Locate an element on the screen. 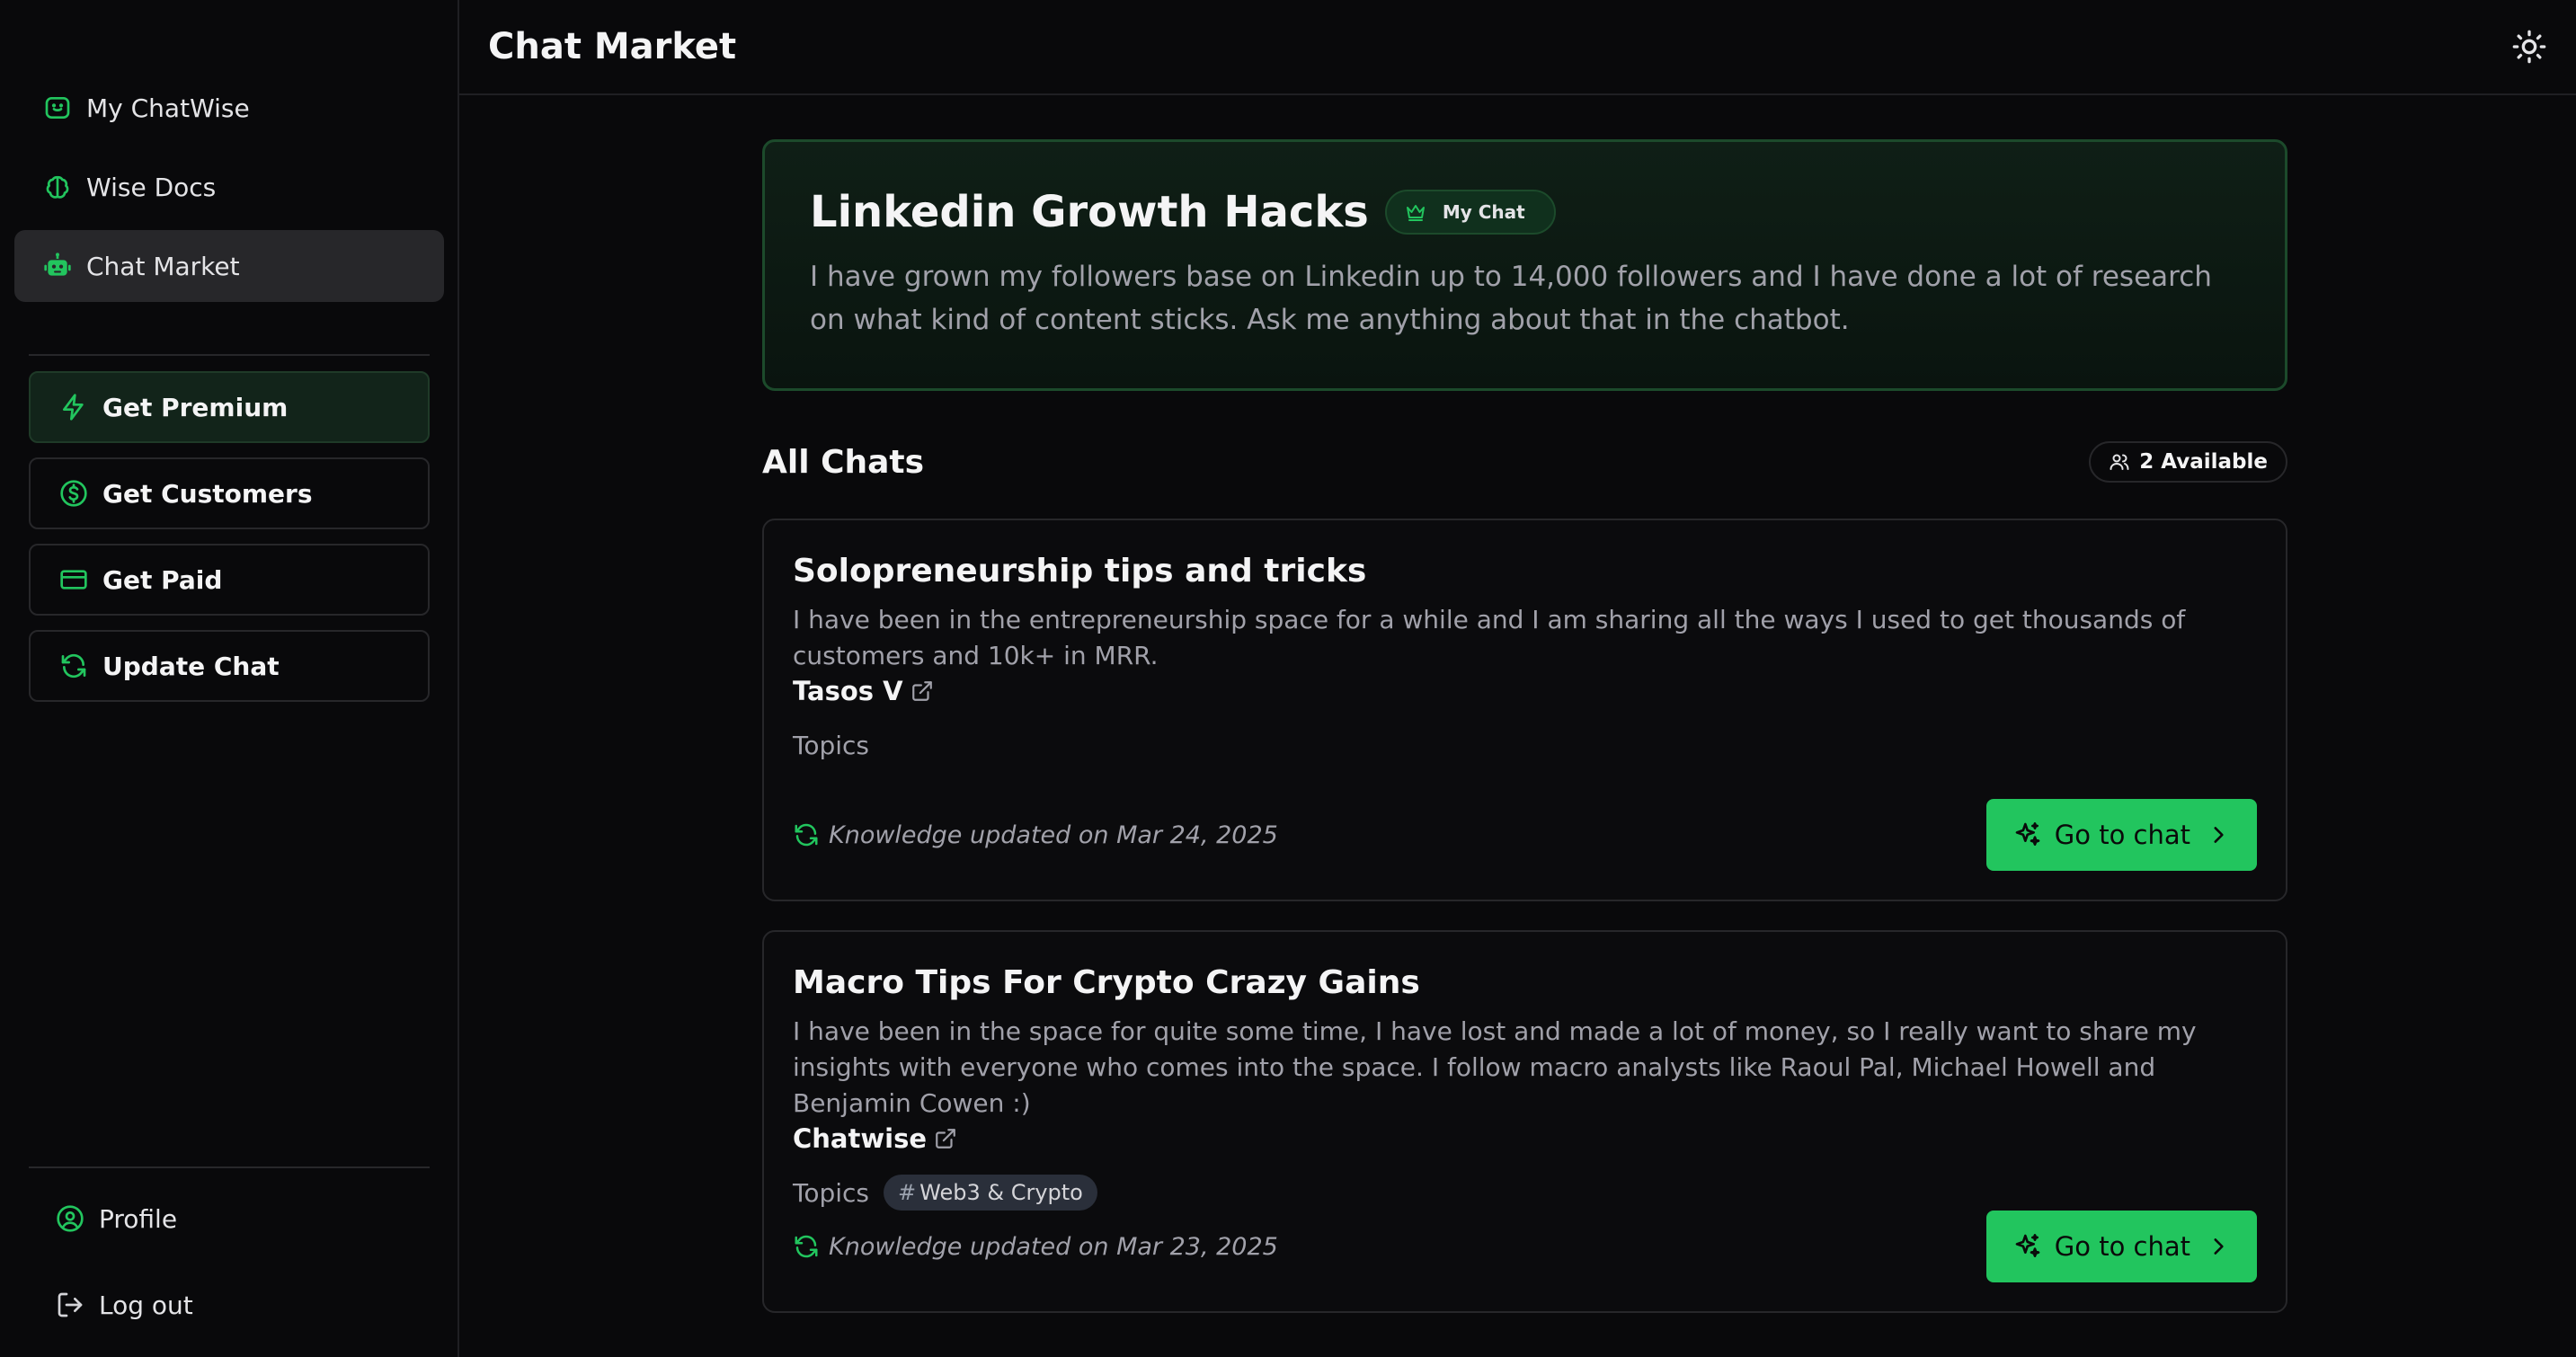 The height and width of the screenshot is (1357, 2576). get-paid-button: Get Paid is located at coordinates (229, 580).